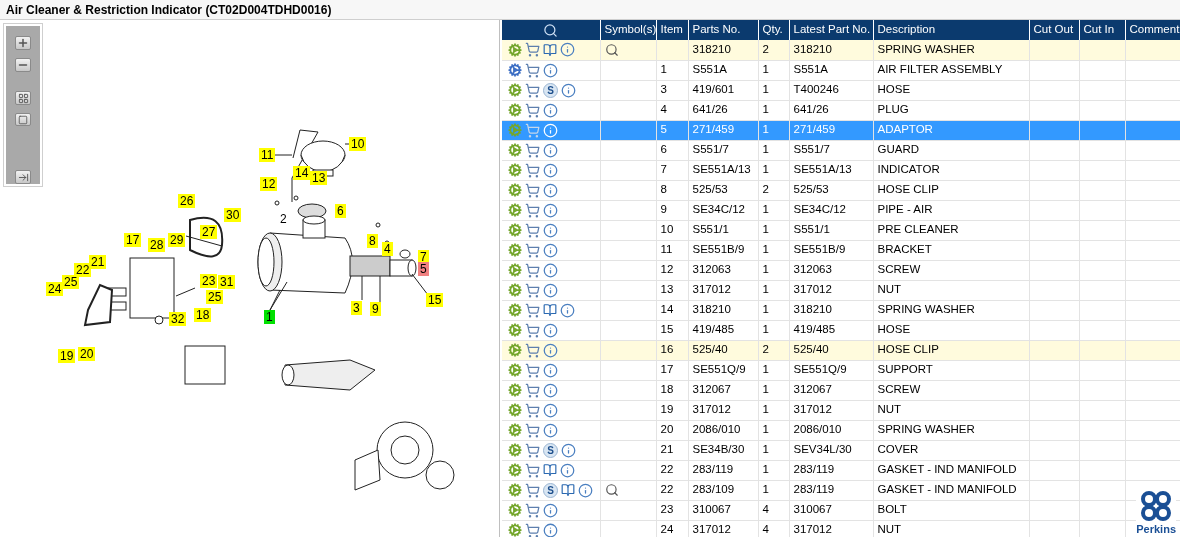 The width and height of the screenshot is (1180, 537). I want to click on search-icon, so click(551, 30).